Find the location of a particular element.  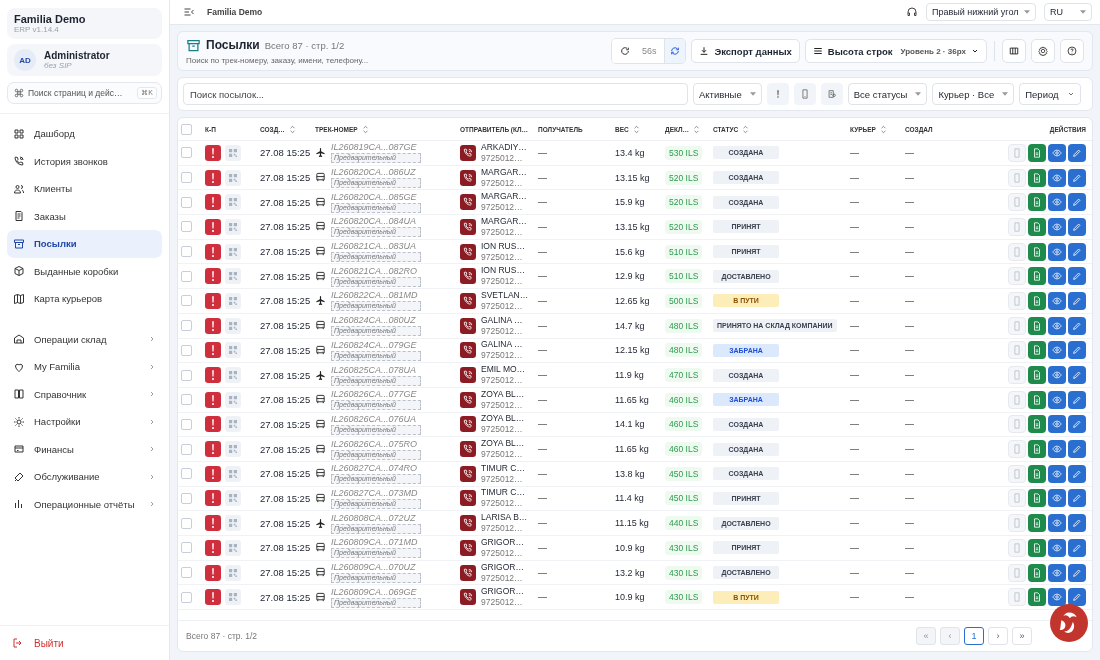

track-number: IL260809CA...069GE is located at coordinates (376, 592).